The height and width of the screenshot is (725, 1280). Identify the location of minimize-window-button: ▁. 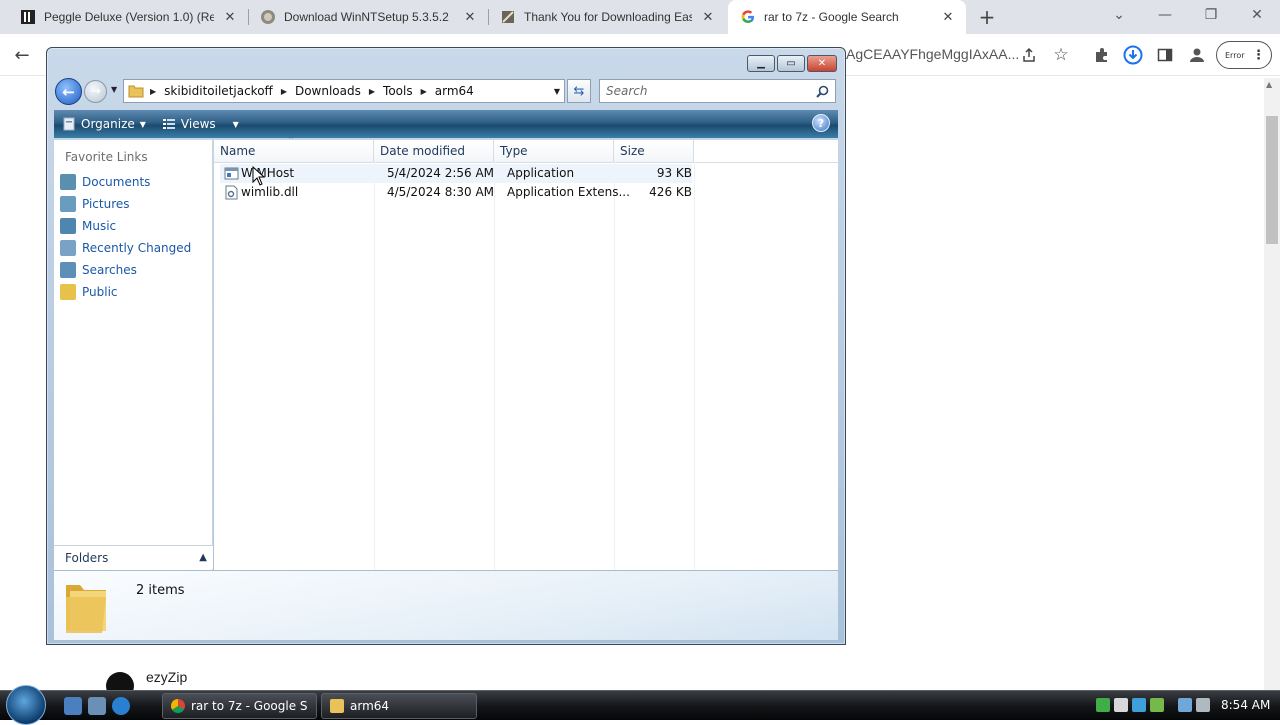
(761, 63).